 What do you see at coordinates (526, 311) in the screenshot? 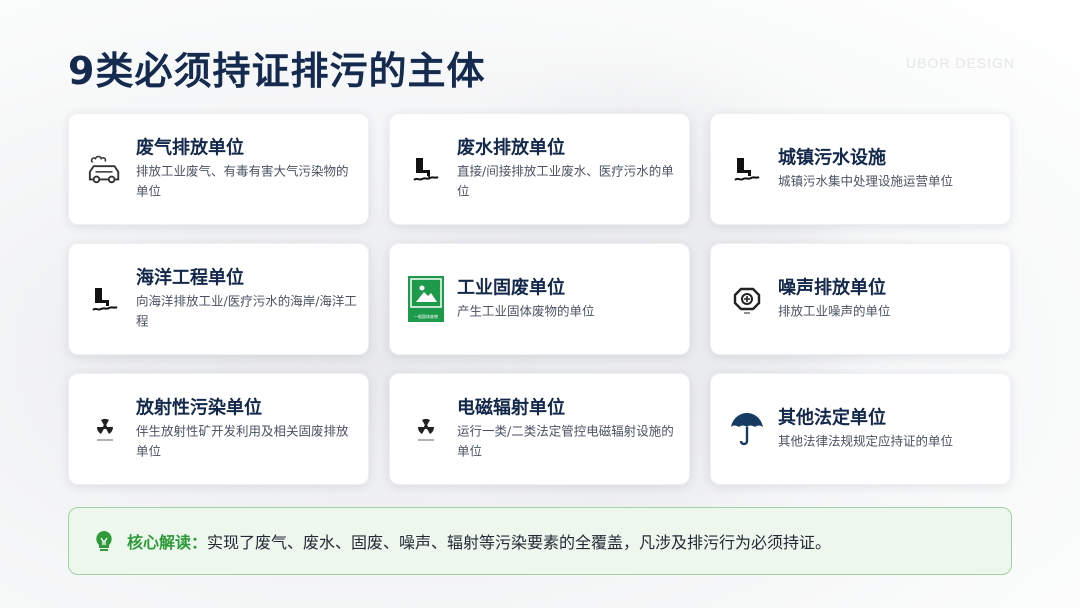
I see `card-desc: 产生工业固体废物的单位` at bounding box center [526, 311].